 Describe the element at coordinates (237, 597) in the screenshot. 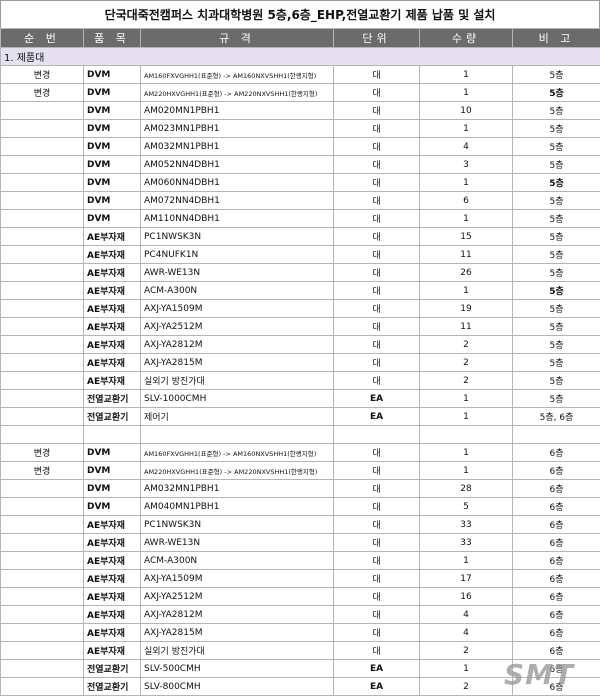

I see `row-spec: AXJ-YA2512M` at that location.